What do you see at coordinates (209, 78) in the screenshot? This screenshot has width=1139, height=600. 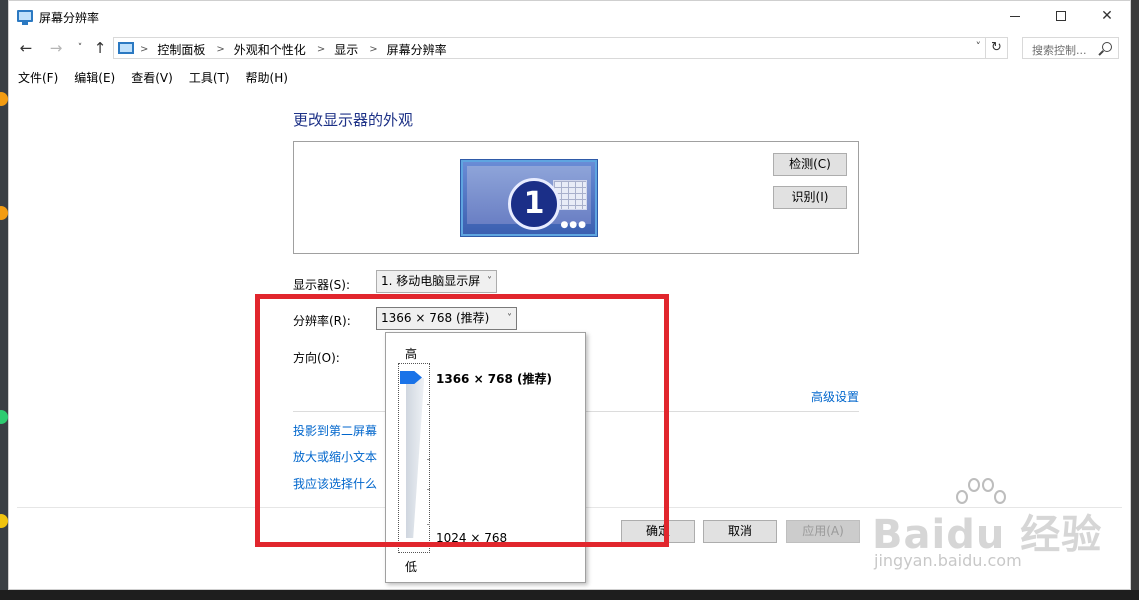 I see `menu-tools: 工具(T)` at bounding box center [209, 78].